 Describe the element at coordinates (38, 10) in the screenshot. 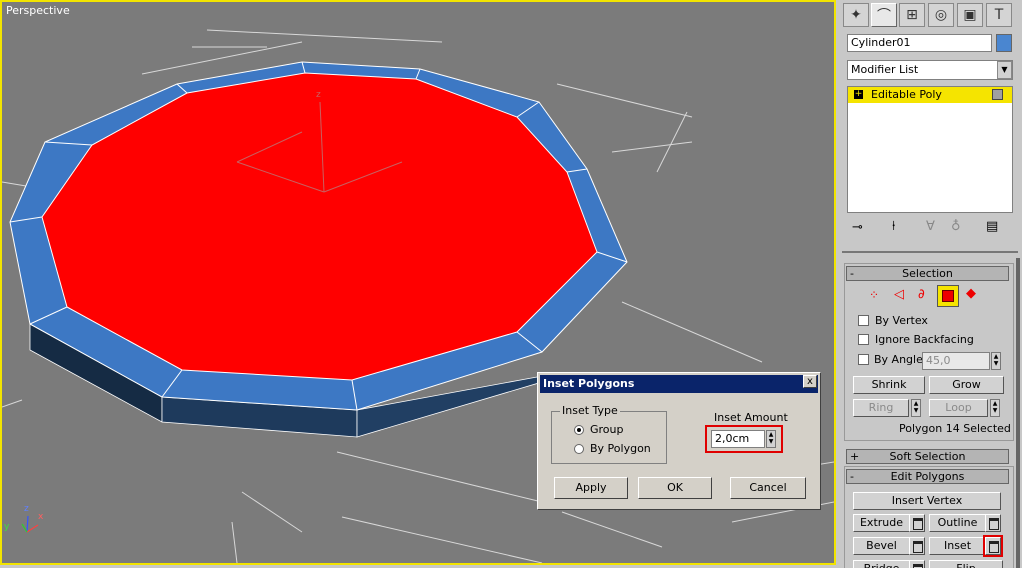

I see `viewport-label: Perspective` at that location.